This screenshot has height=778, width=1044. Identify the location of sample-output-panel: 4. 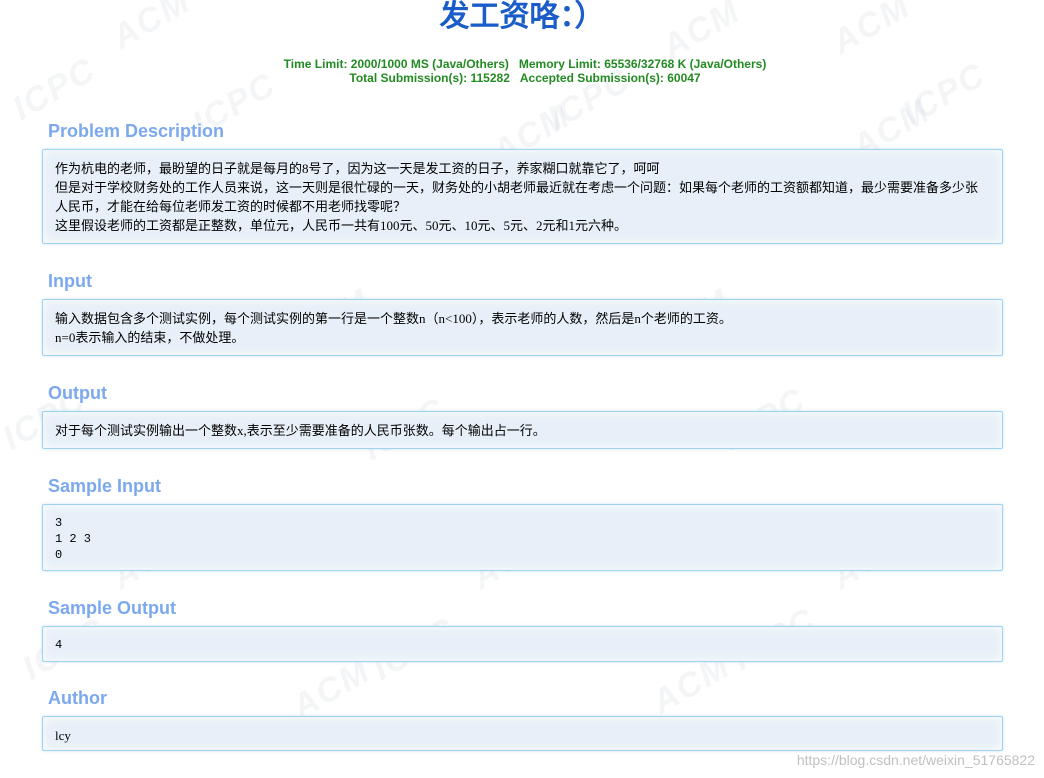
(522, 644).